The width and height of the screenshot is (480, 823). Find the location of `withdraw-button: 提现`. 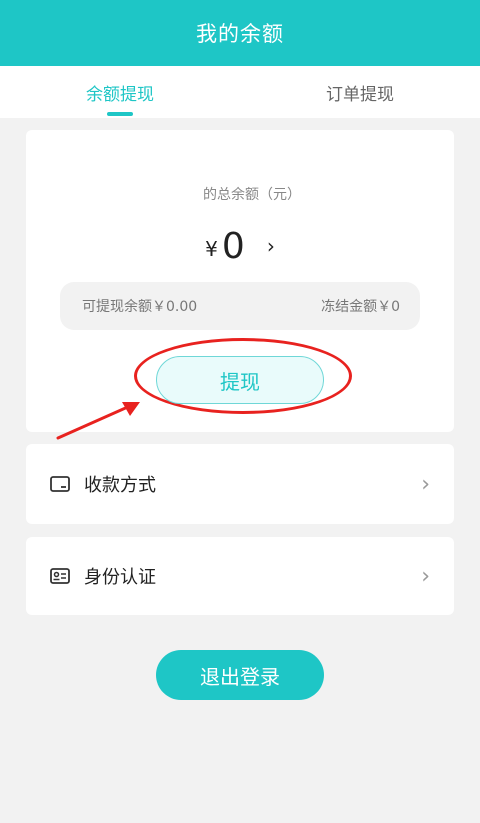

withdraw-button: 提现 is located at coordinates (240, 380).